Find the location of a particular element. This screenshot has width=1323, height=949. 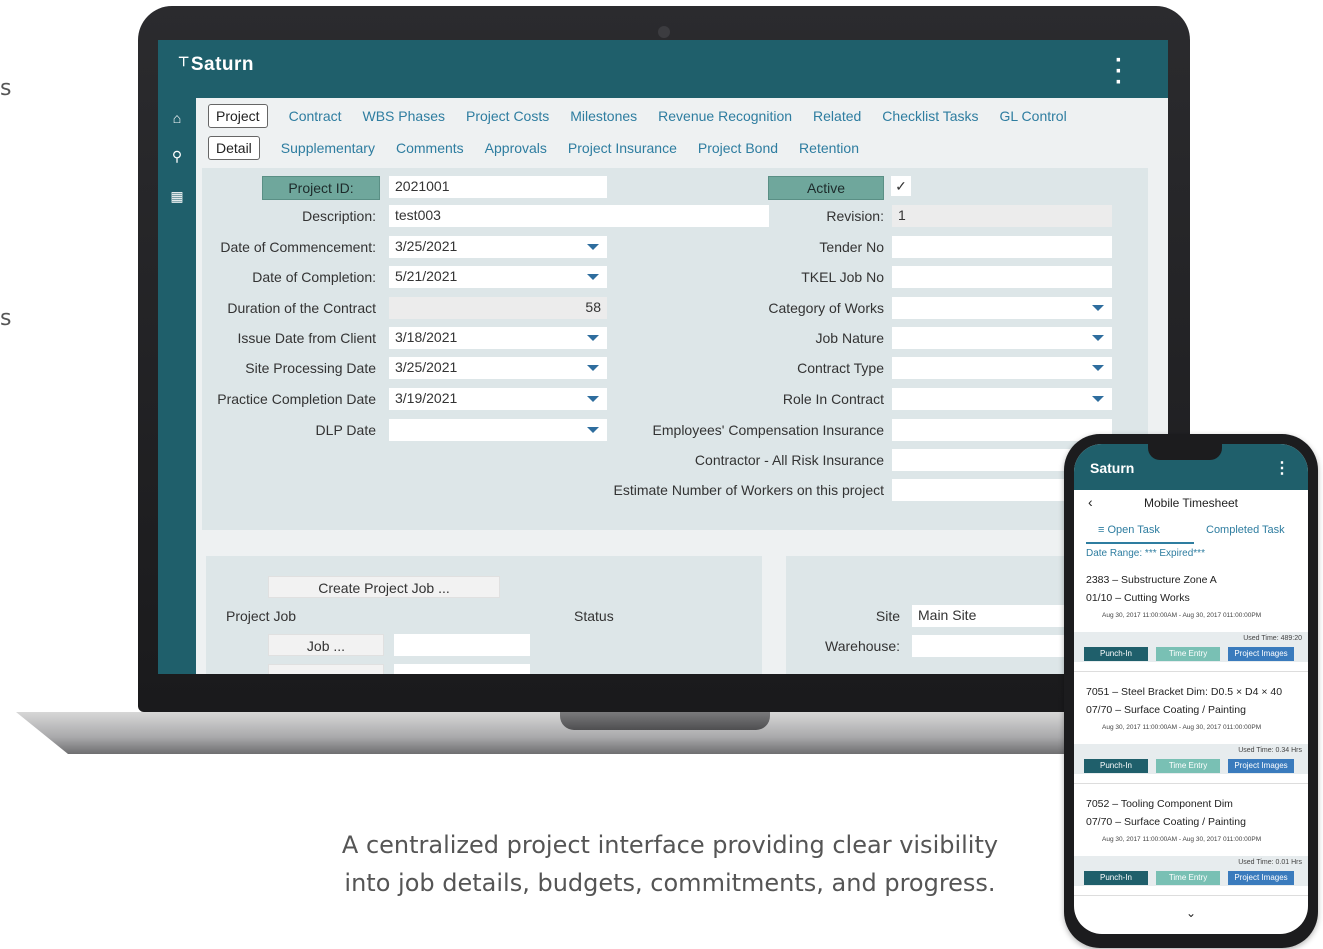

issue-date-value: 3/18/2021 is located at coordinates (426, 337).